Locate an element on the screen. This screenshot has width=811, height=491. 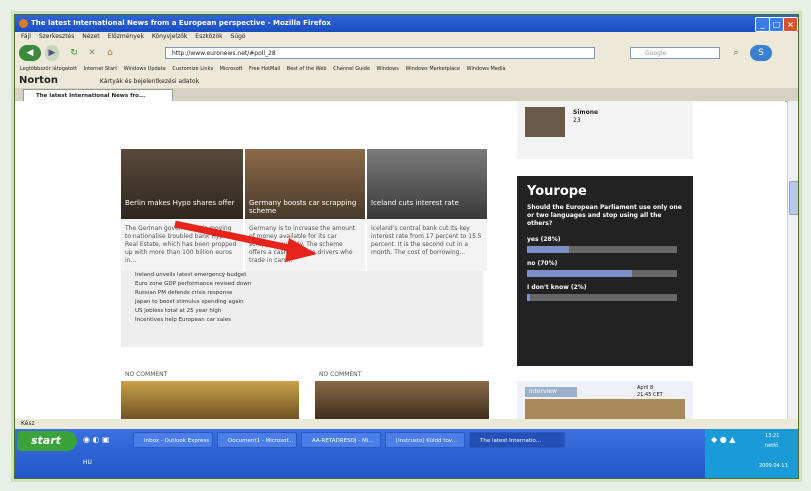
headline-item: Russian PM defends crisis response is located at coordinates (302, 293).